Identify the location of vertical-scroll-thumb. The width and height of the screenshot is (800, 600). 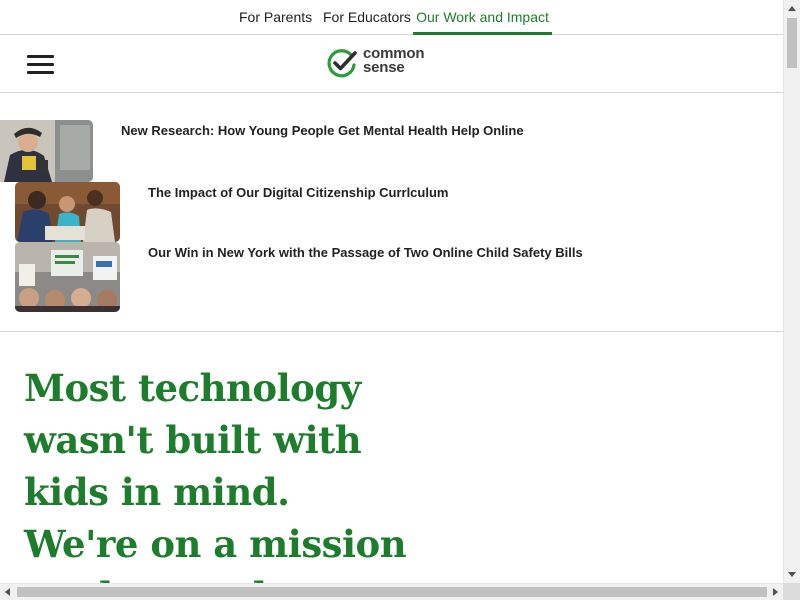
(792, 43).